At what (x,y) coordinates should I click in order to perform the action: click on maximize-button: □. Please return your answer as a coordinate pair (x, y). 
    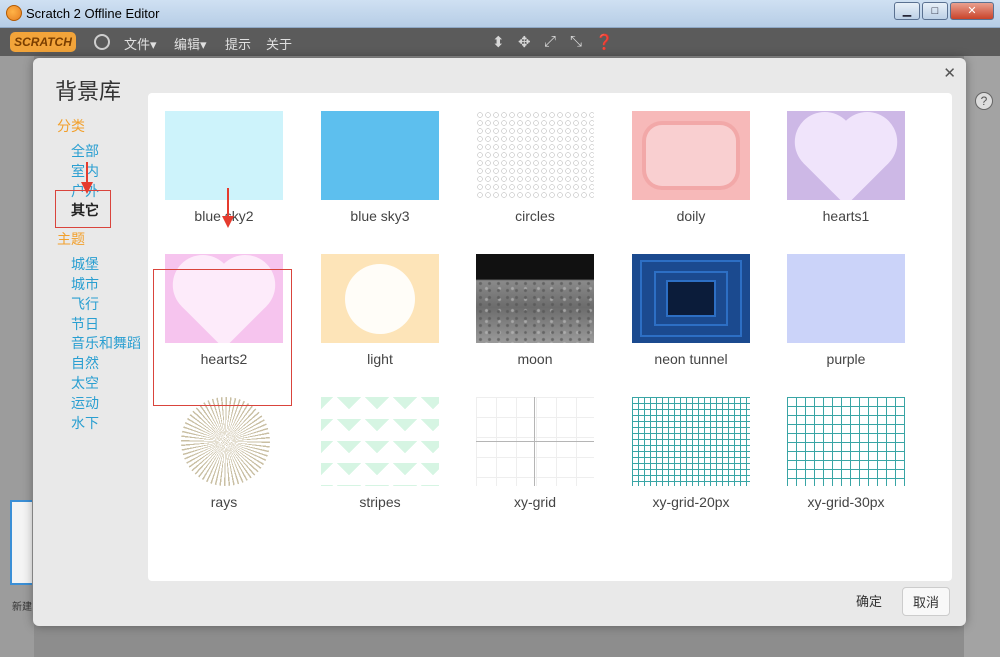
    Looking at the image, I should click on (935, 11).